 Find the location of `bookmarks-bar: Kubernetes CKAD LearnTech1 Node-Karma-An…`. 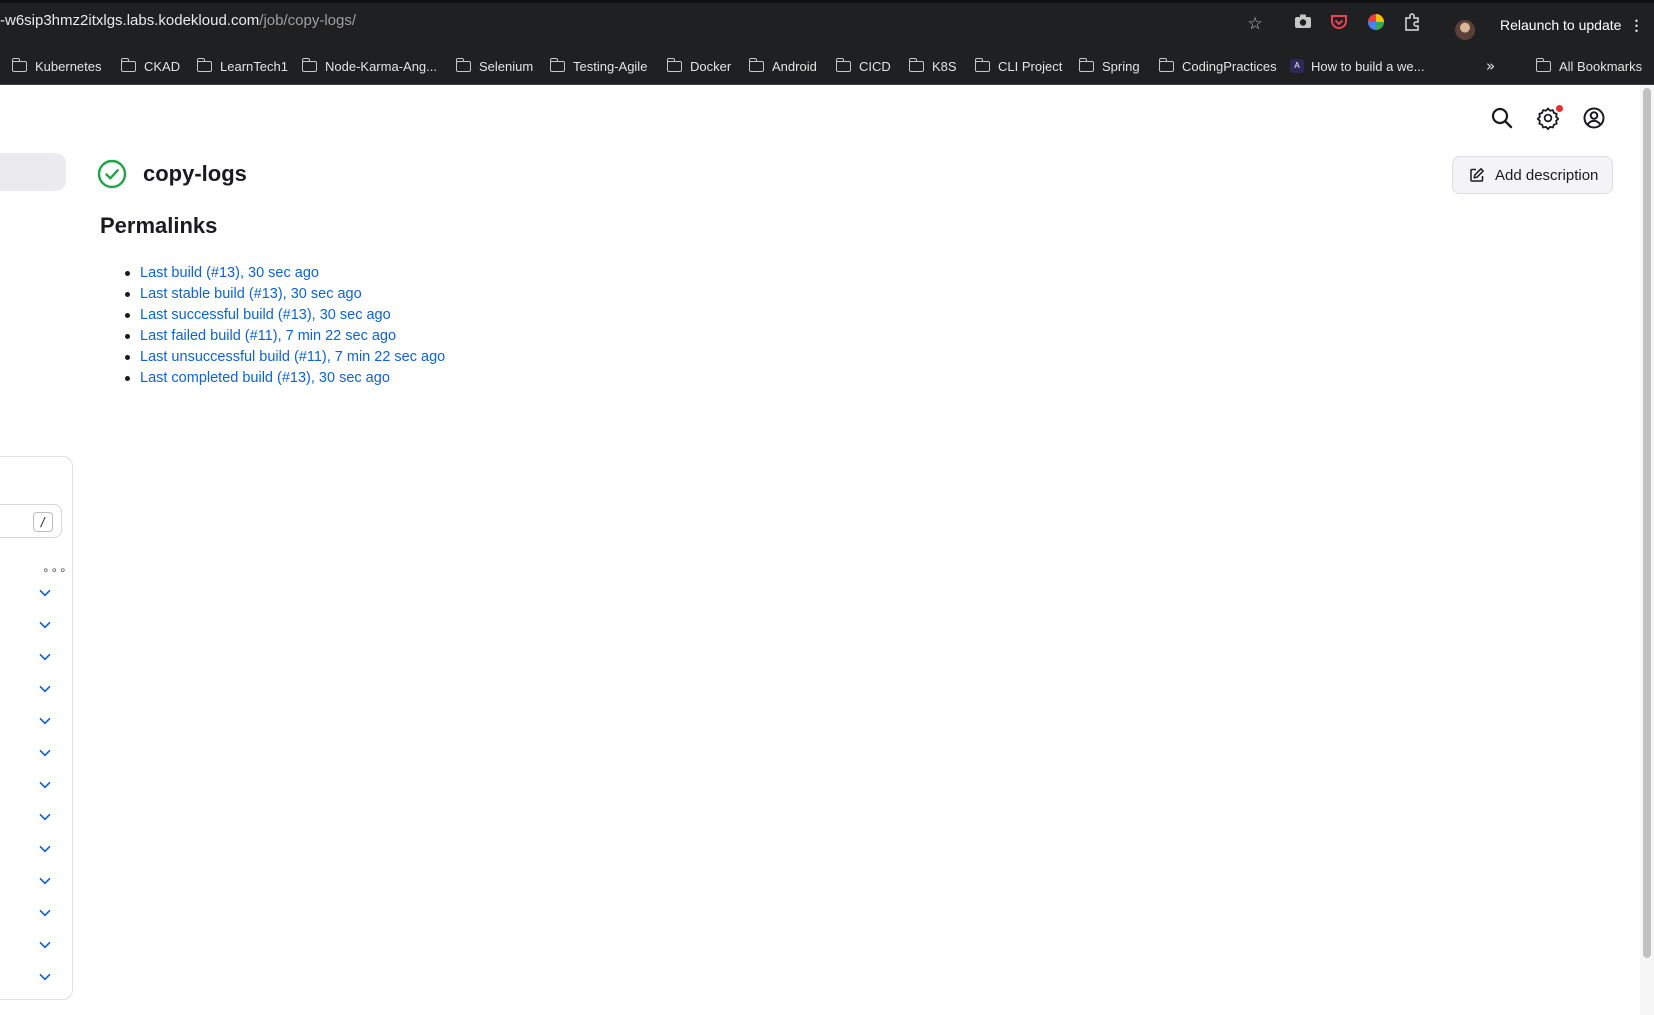

bookmarks-bar: Kubernetes CKAD LearnTech1 Node-Karma-An… is located at coordinates (827, 65).